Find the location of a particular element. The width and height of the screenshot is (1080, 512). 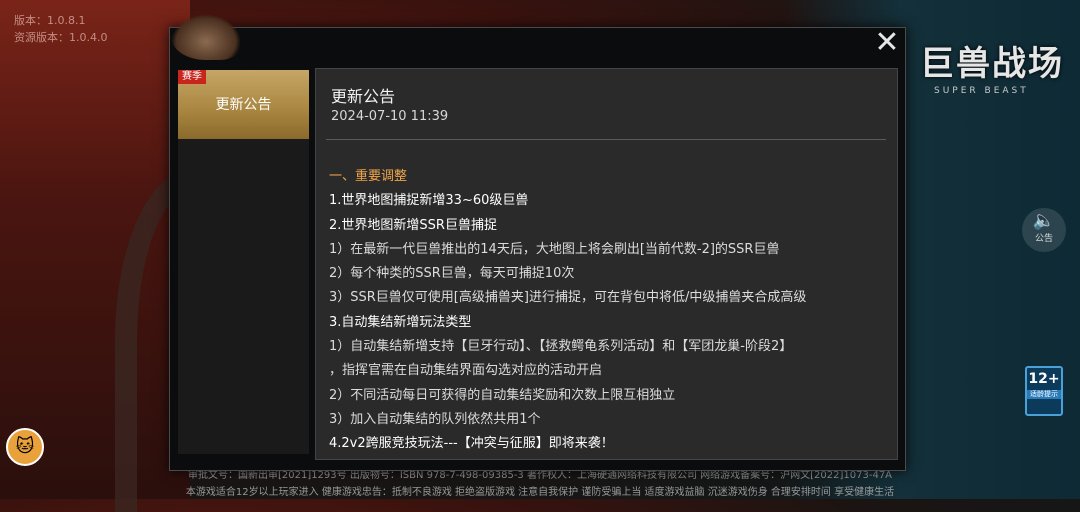

close-icon: ✕ is located at coordinates (887, 42).